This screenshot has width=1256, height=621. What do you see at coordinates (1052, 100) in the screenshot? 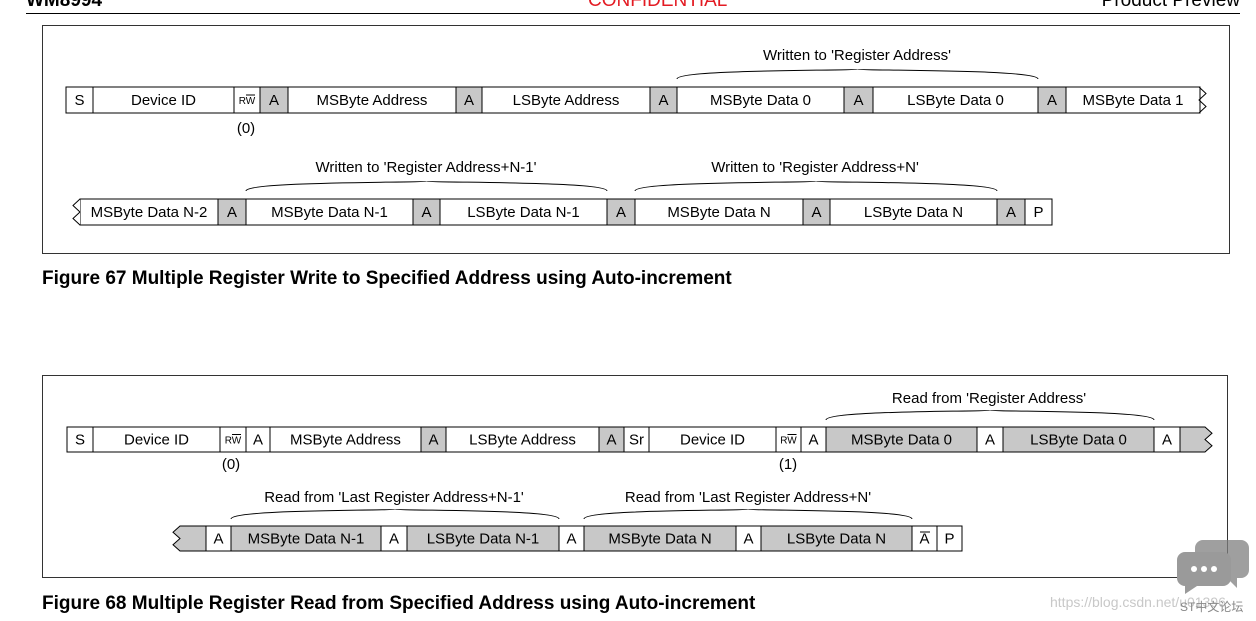
I see `fig67-row1-cell-11-label: A` at bounding box center [1052, 100].